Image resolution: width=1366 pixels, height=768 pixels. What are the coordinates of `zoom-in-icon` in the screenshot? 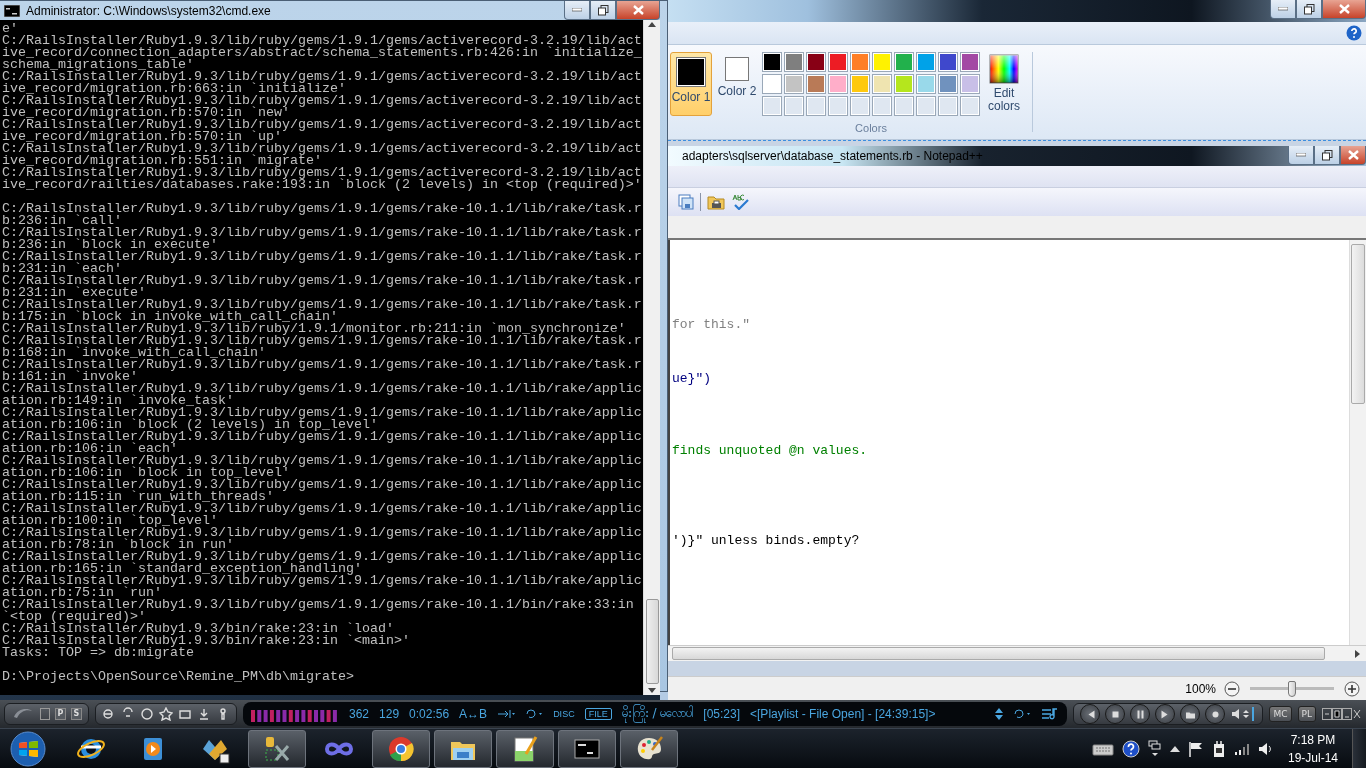 It's located at (1352, 688).